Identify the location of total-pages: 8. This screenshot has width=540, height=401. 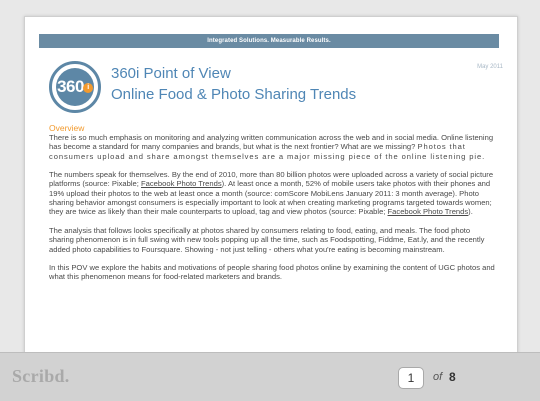
(452, 377).